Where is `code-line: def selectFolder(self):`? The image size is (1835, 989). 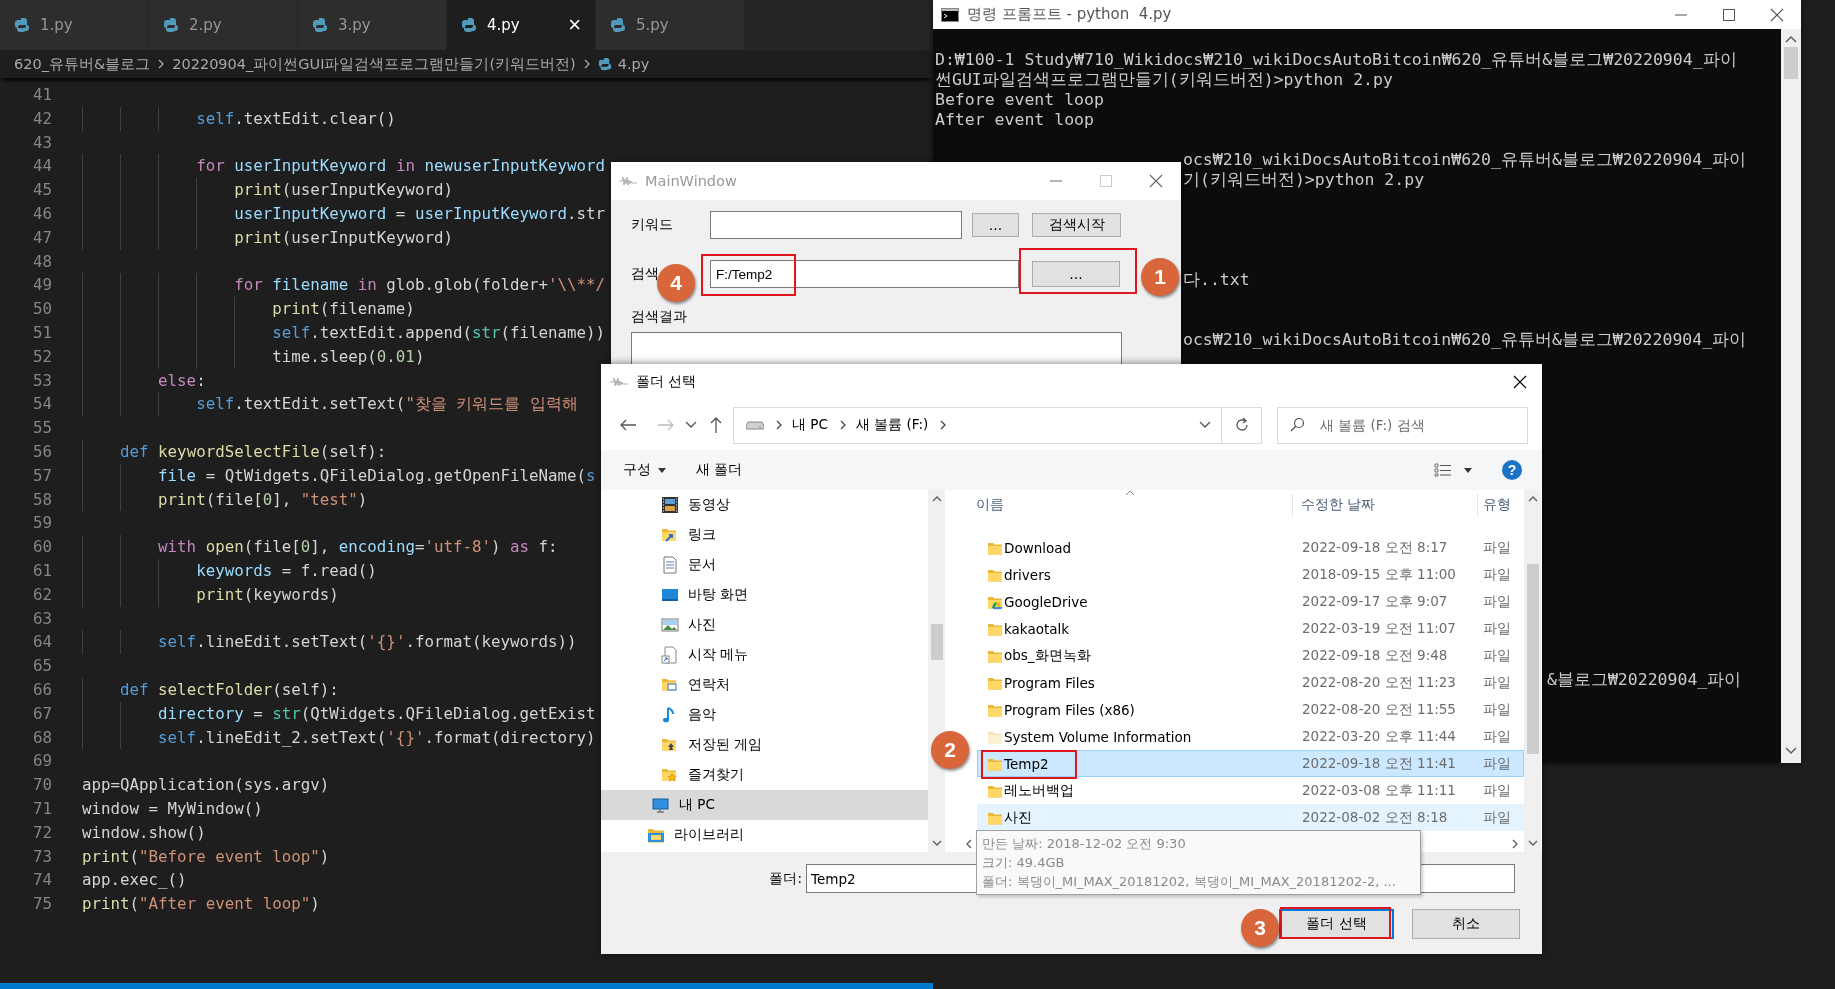 code-line: def selectFolder(self): is located at coordinates (210, 689).